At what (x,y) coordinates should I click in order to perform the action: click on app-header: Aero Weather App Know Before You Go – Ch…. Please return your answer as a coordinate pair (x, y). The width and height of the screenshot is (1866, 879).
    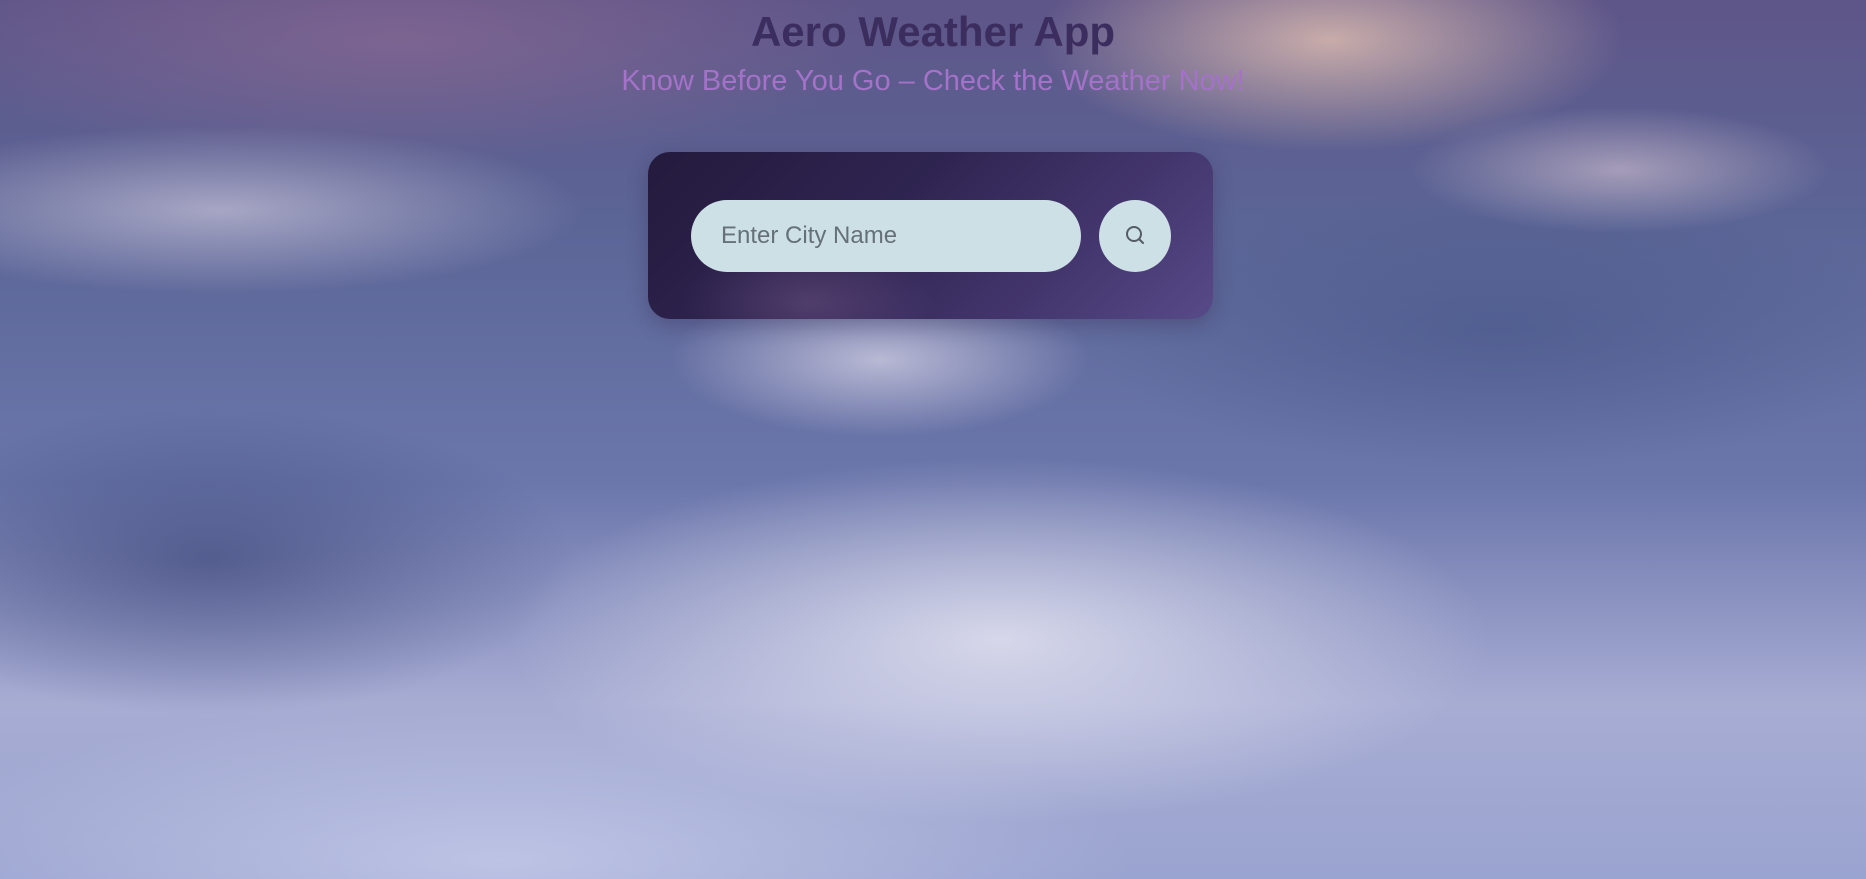
    Looking at the image, I should click on (933, 49).